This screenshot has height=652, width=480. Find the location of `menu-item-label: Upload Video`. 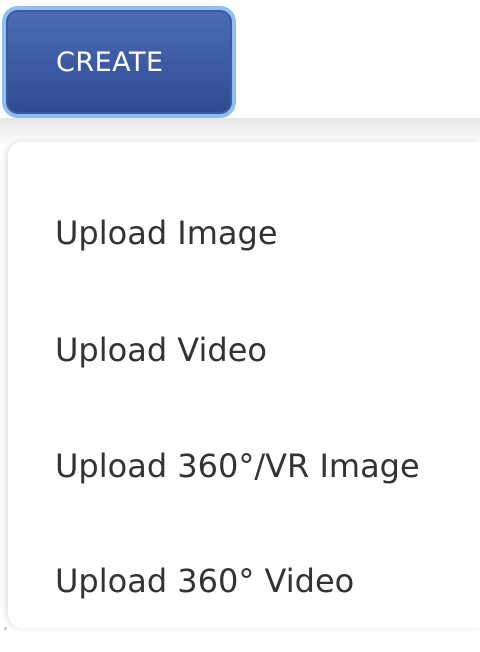

menu-item-label: Upload Video is located at coordinates (161, 350).